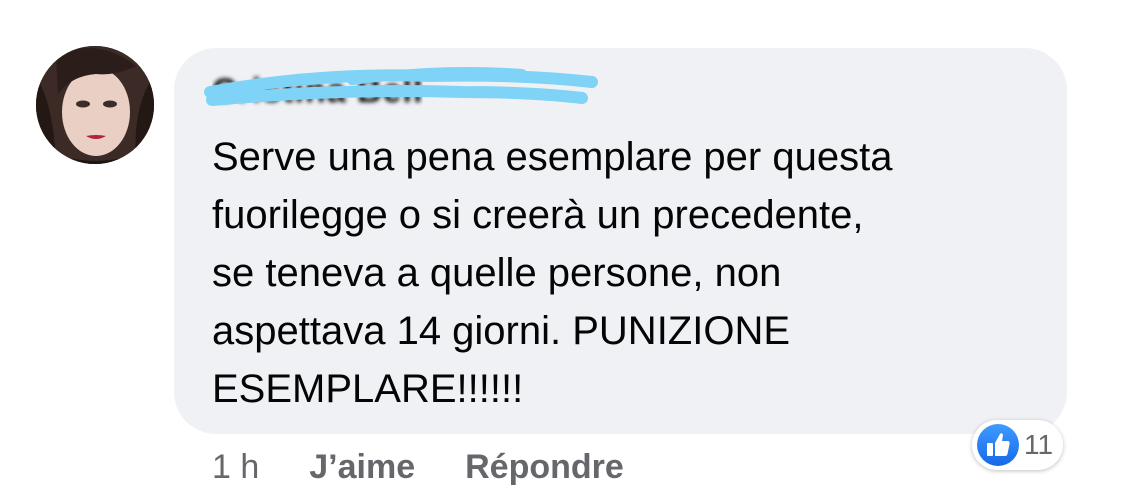  I want to click on comment-author-name: Cristina Bell, so click(317, 94).